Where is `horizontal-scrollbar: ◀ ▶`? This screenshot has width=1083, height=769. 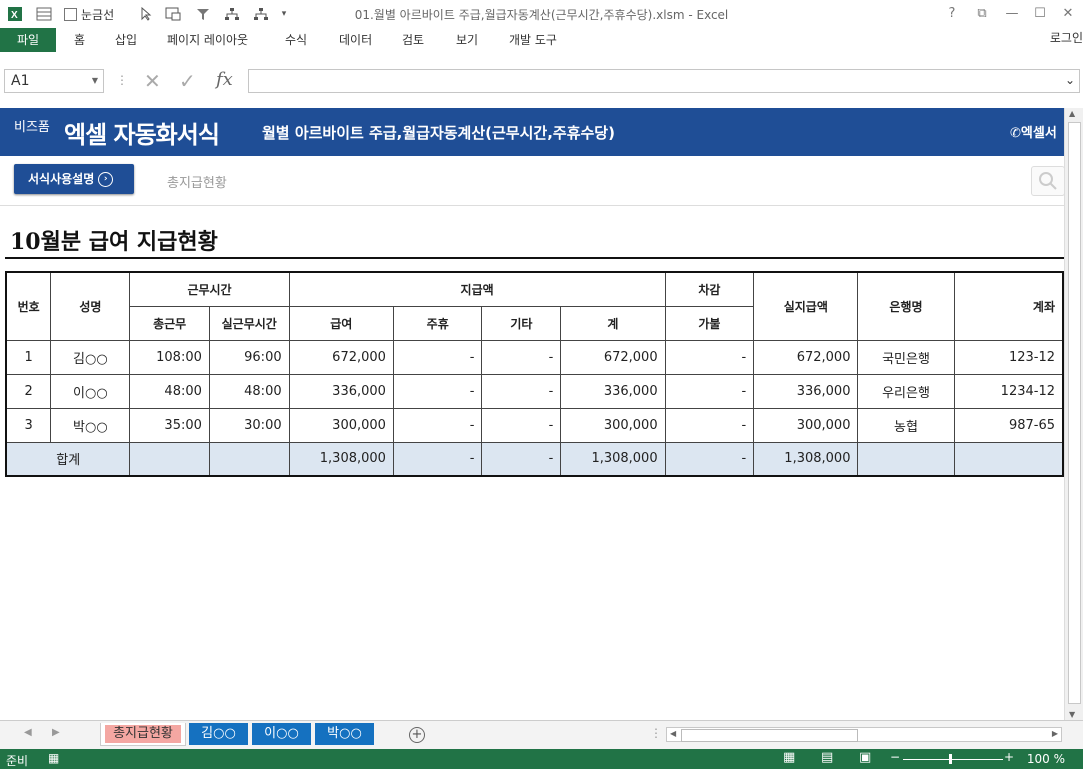
horizontal-scrollbar: ◀ ▶ is located at coordinates (864, 734).